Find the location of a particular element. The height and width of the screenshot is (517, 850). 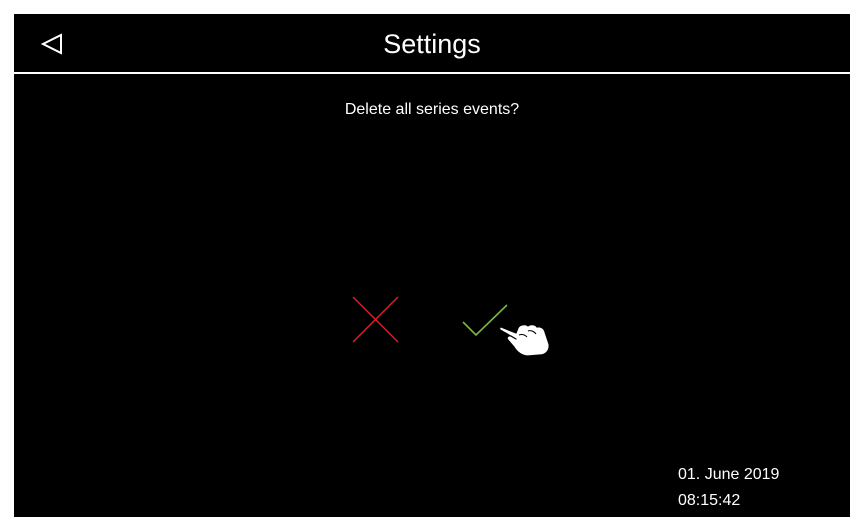

time-text: 08:15:42 is located at coordinates (709, 500).